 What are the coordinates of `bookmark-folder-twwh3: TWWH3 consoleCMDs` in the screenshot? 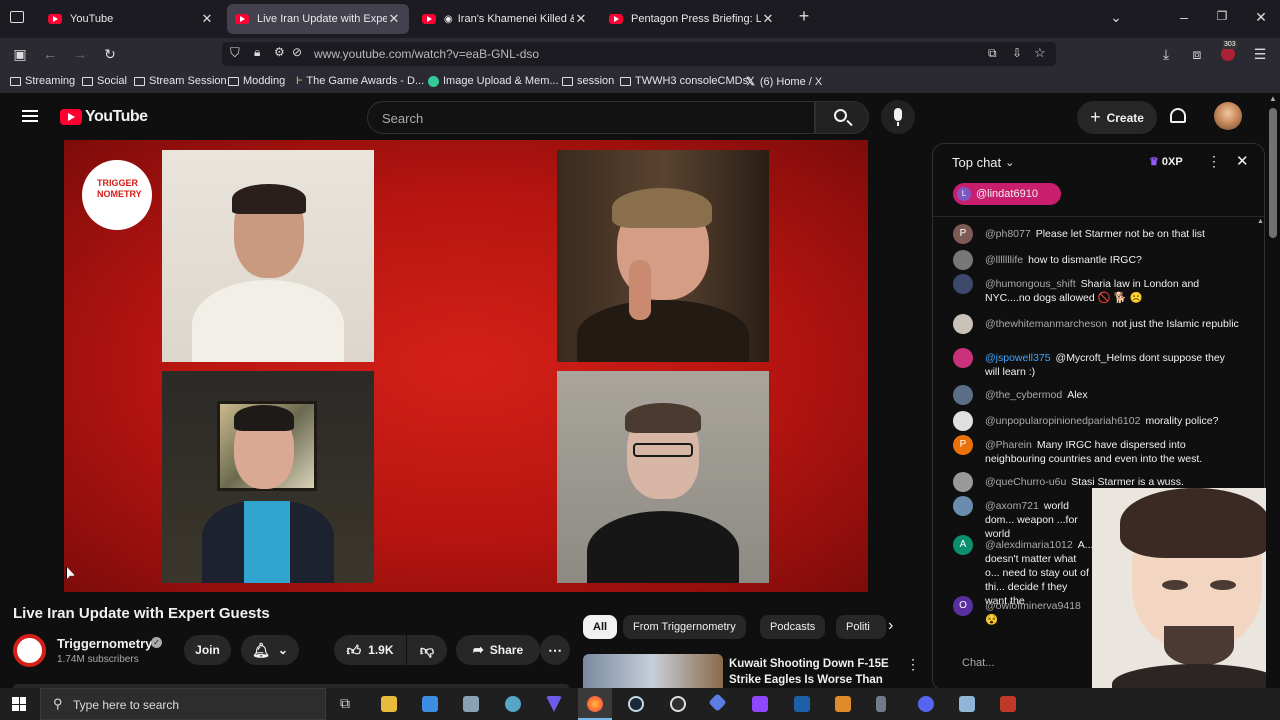 It's located at (684, 81).